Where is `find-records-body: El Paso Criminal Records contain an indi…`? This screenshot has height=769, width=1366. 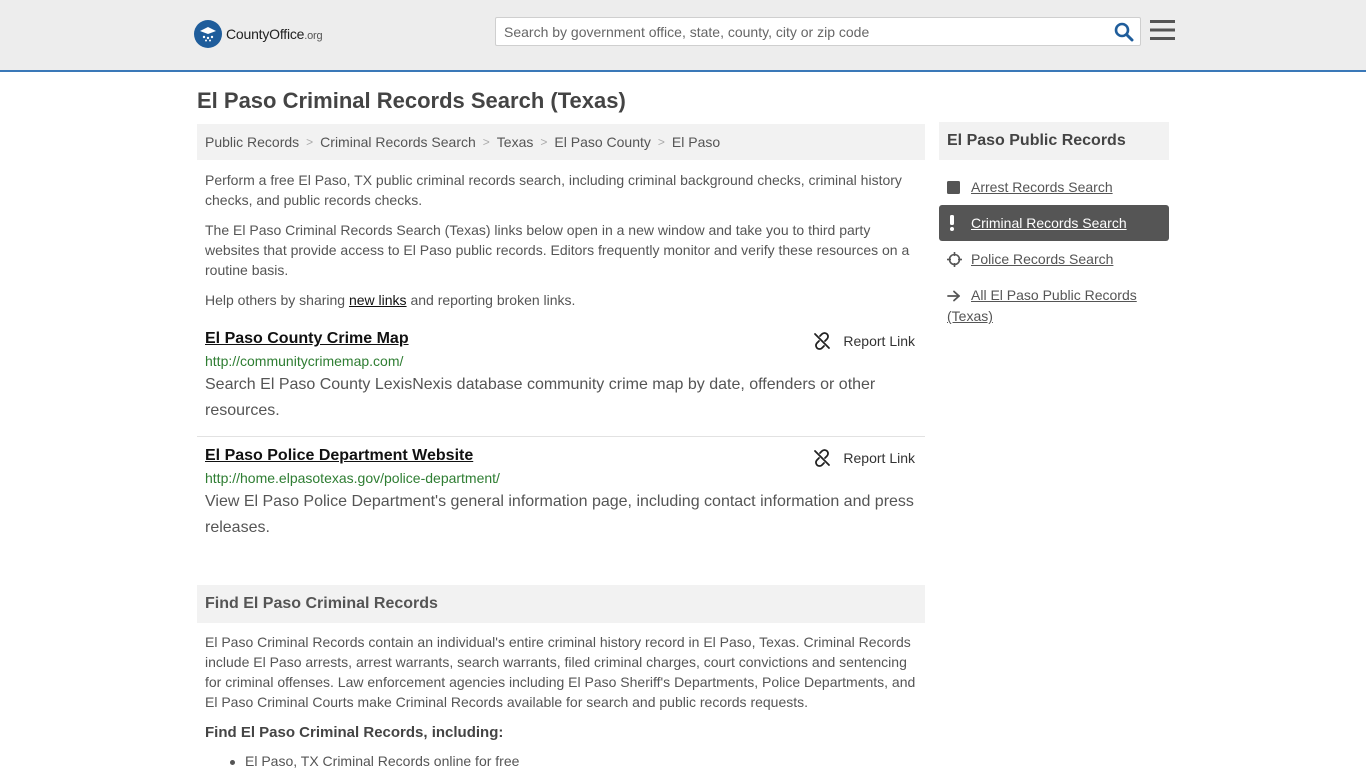 find-records-body: El Paso Criminal Records contain an indi… is located at coordinates (560, 672).